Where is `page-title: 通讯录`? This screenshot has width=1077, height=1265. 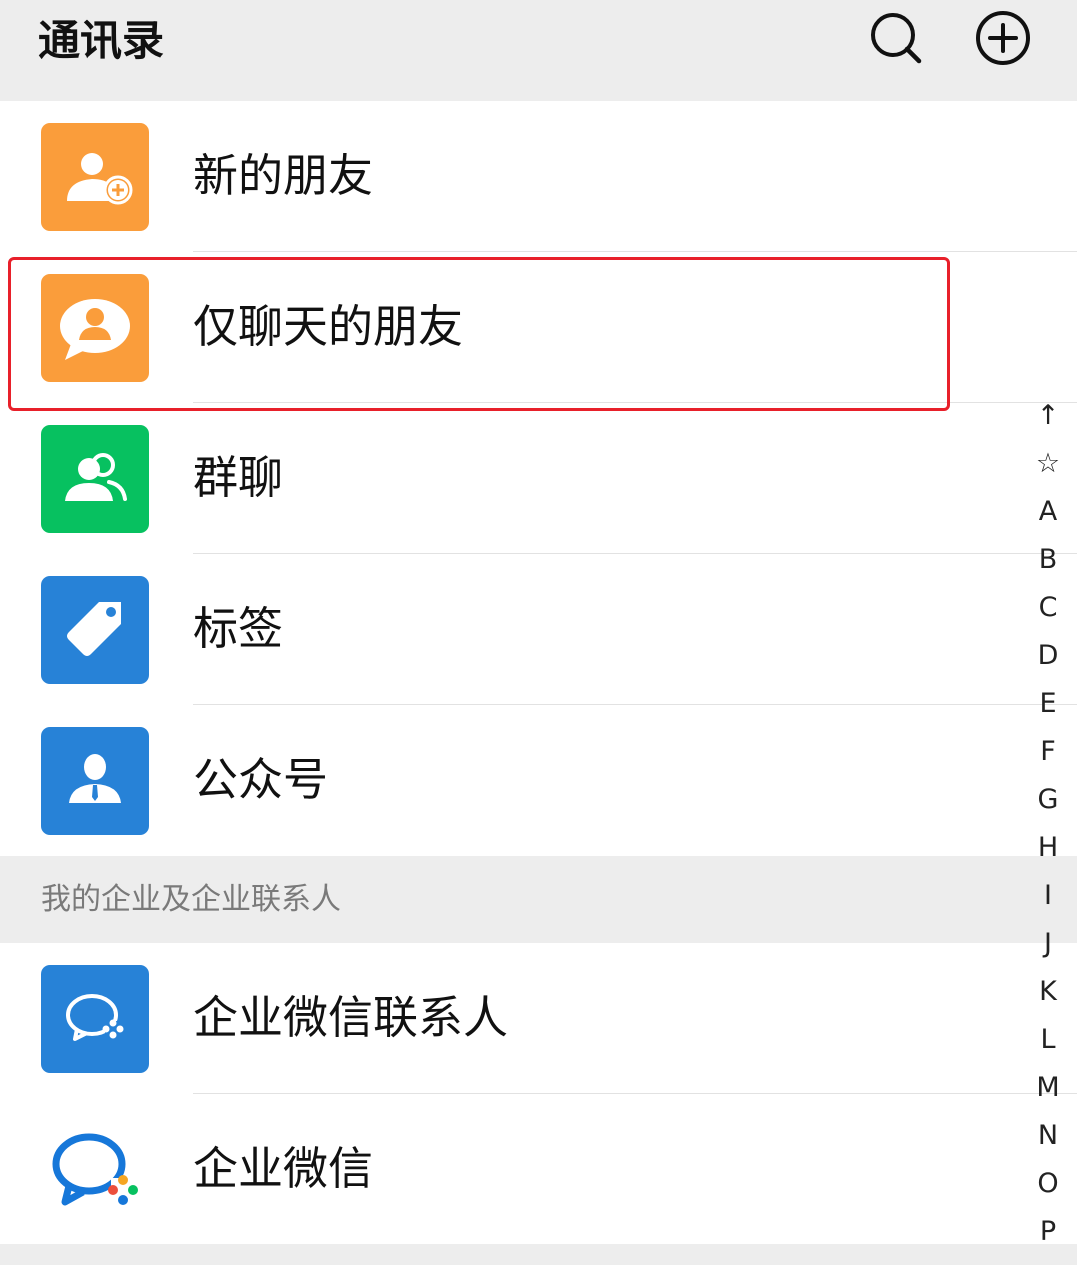
page-title: 通讯录 is located at coordinates (101, 40).